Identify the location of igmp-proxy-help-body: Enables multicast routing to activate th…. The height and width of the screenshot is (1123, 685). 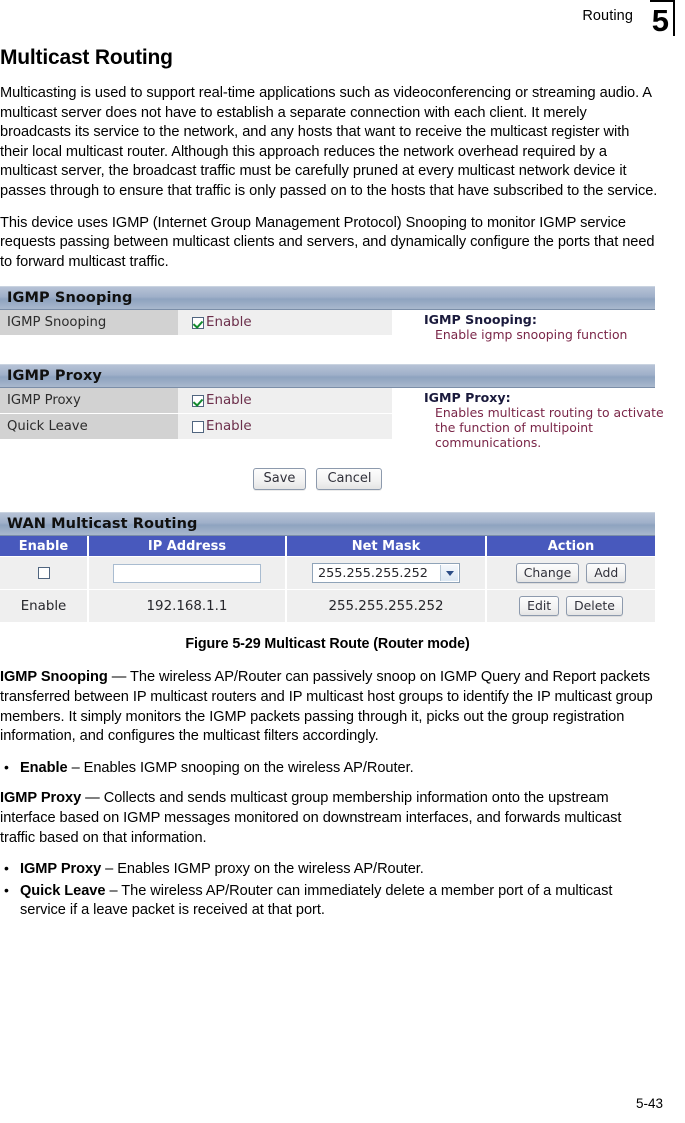
(549, 428).